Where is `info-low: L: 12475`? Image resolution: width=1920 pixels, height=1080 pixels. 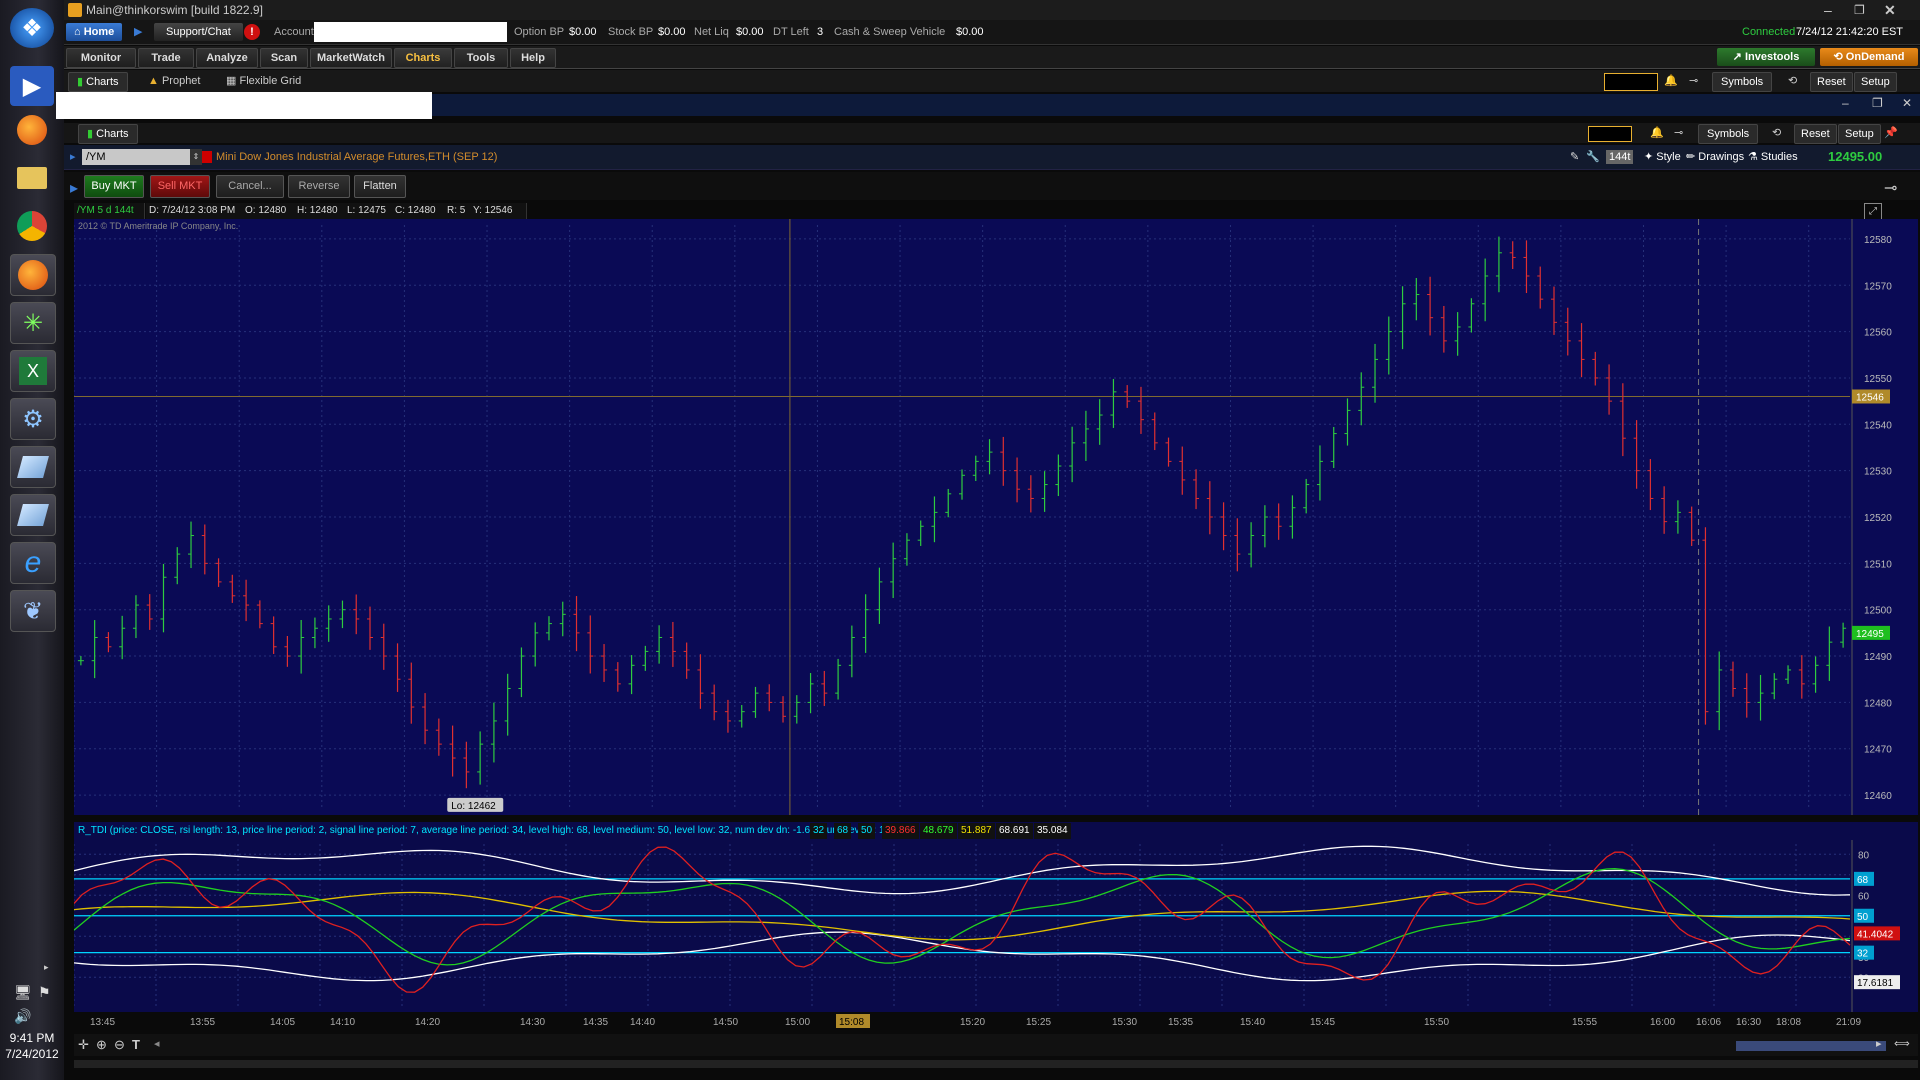 info-low: L: 12475 is located at coordinates (368, 211).